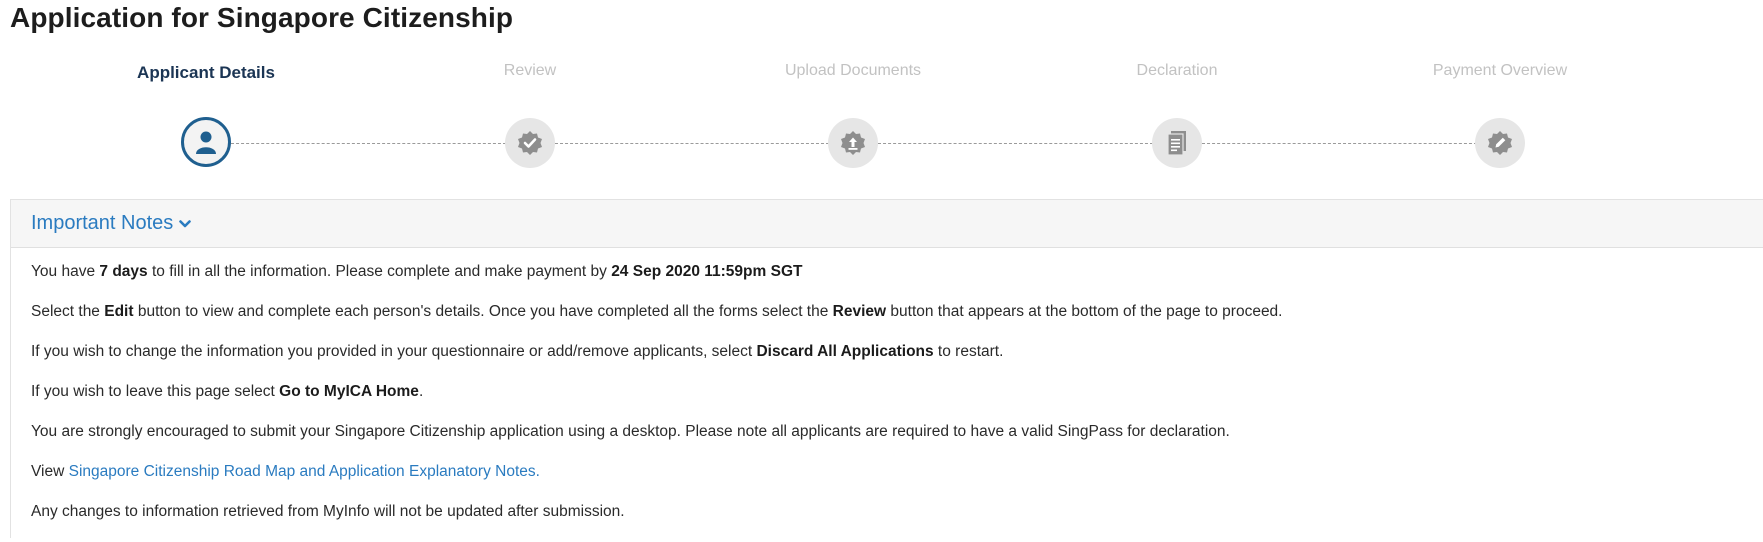  I want to click on note-text: ., so click(421, 391).